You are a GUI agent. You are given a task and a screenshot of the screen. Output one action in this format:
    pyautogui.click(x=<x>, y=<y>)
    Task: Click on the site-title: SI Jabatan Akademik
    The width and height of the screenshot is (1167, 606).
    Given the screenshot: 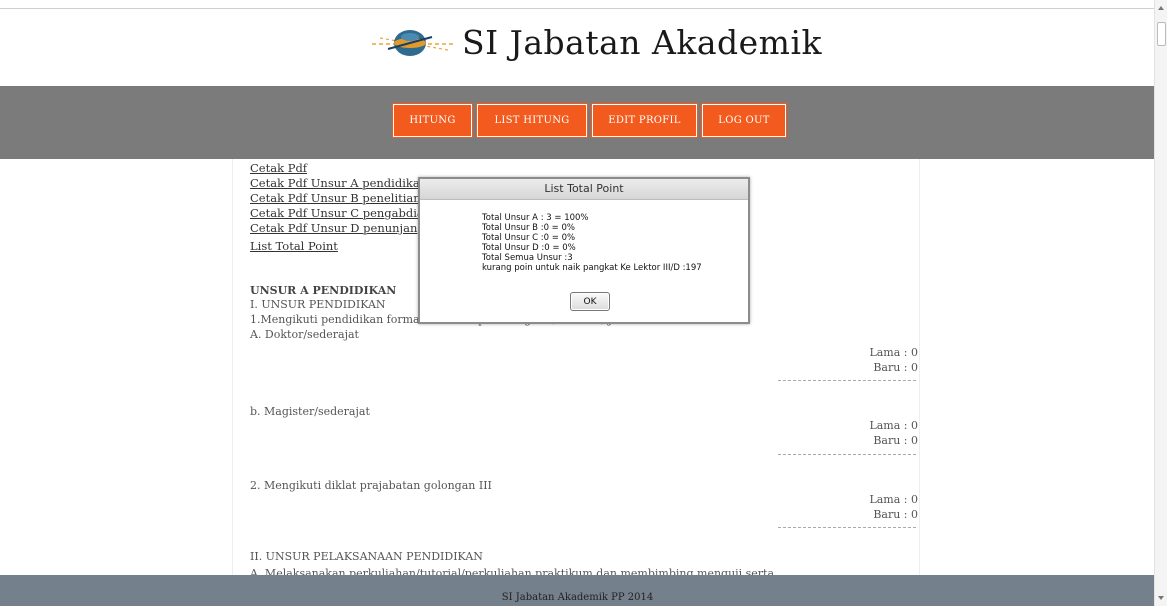 What is the action you would take?
    pyautogui.click(x=642, y=42)
    